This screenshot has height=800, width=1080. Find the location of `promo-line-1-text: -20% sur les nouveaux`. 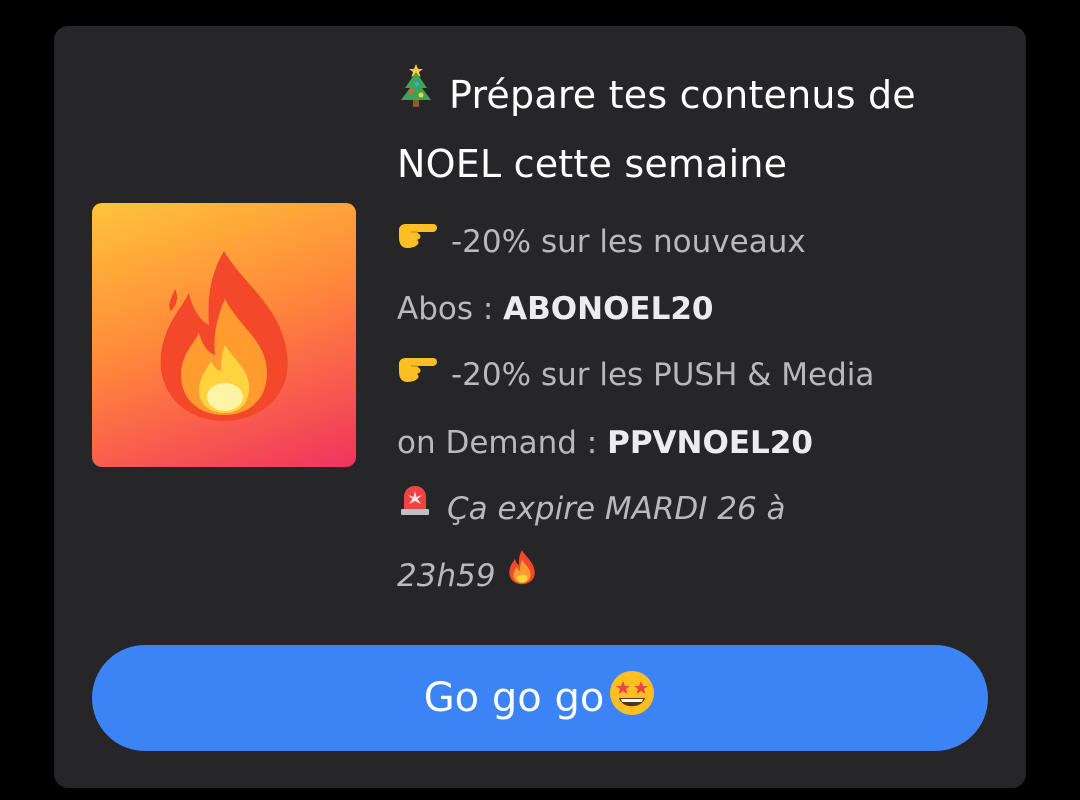

promo-line-1-text: -20% sur les nouveaux is located at coordinates (628, 241).